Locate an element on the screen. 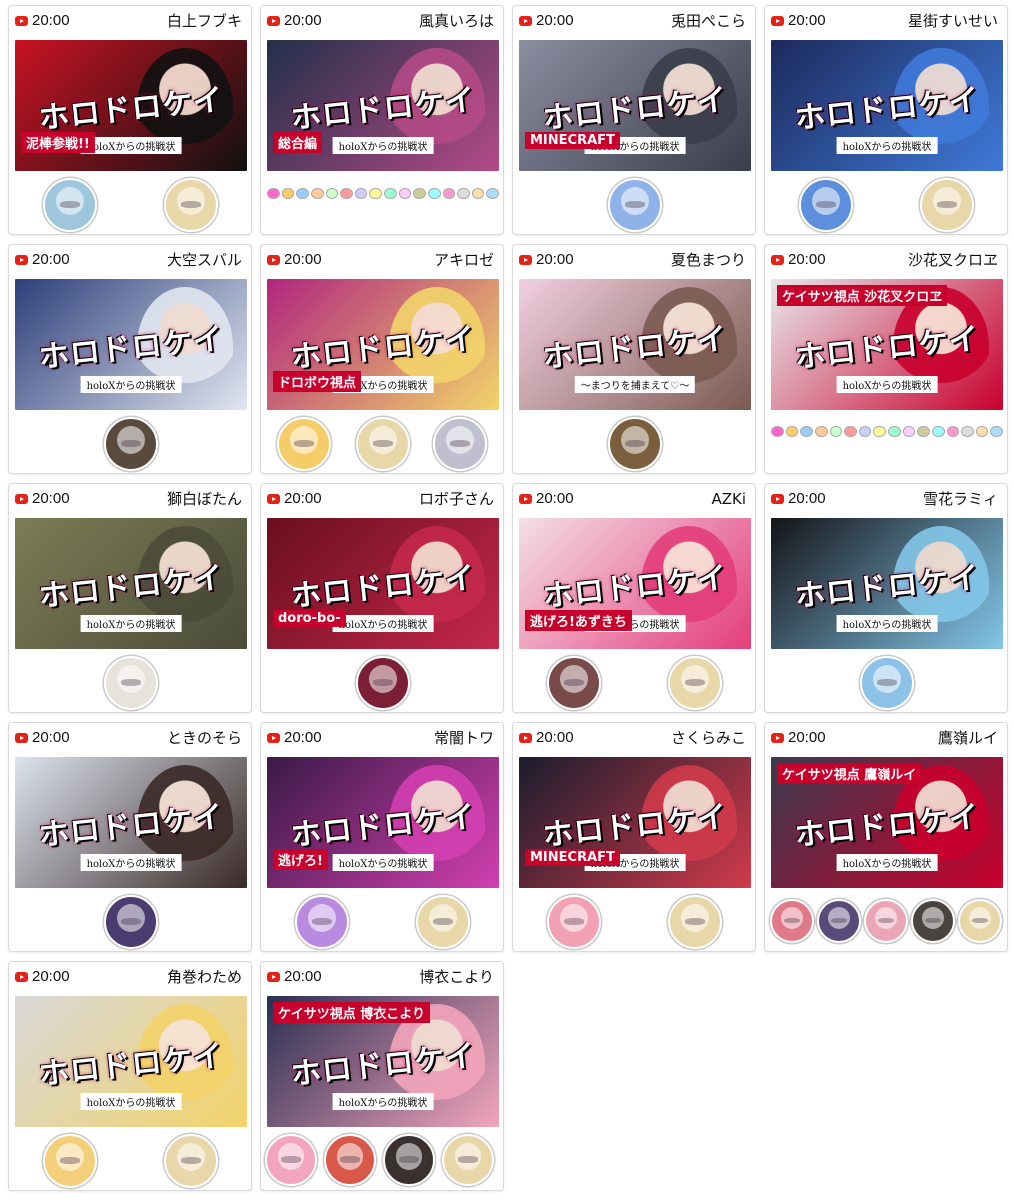 Image resolution: width=1014 pixels, height=1200 pixels. thumbnail-badge: ドロボウ視点 is located at coordinates (317, 381).